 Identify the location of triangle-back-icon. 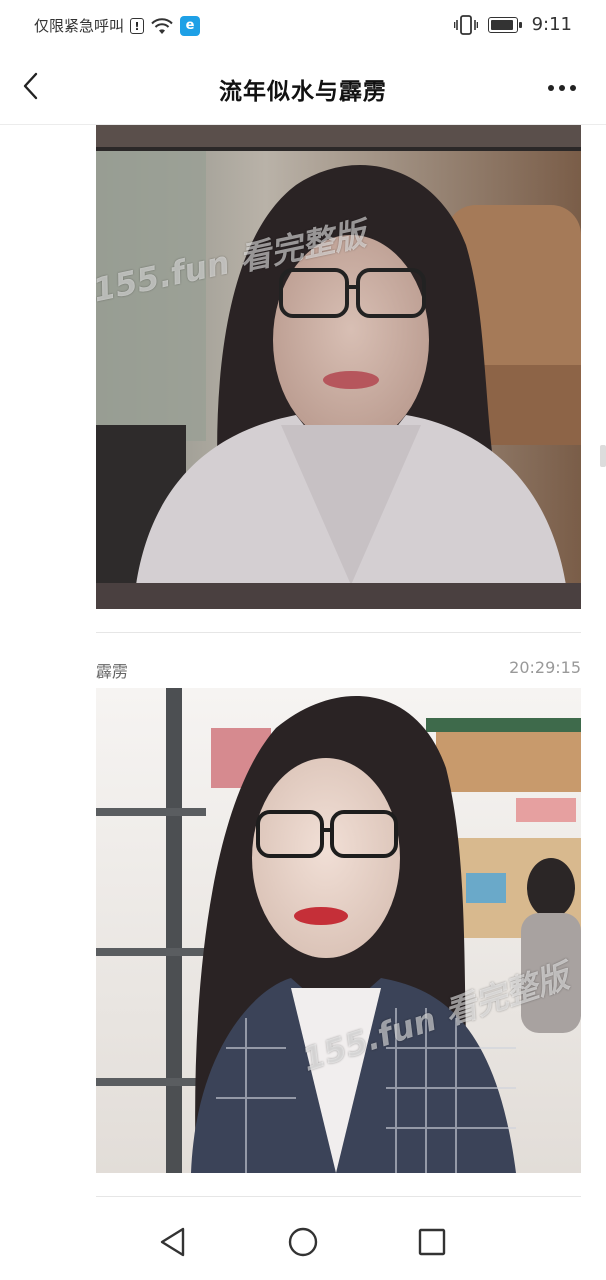
(174, 1242).